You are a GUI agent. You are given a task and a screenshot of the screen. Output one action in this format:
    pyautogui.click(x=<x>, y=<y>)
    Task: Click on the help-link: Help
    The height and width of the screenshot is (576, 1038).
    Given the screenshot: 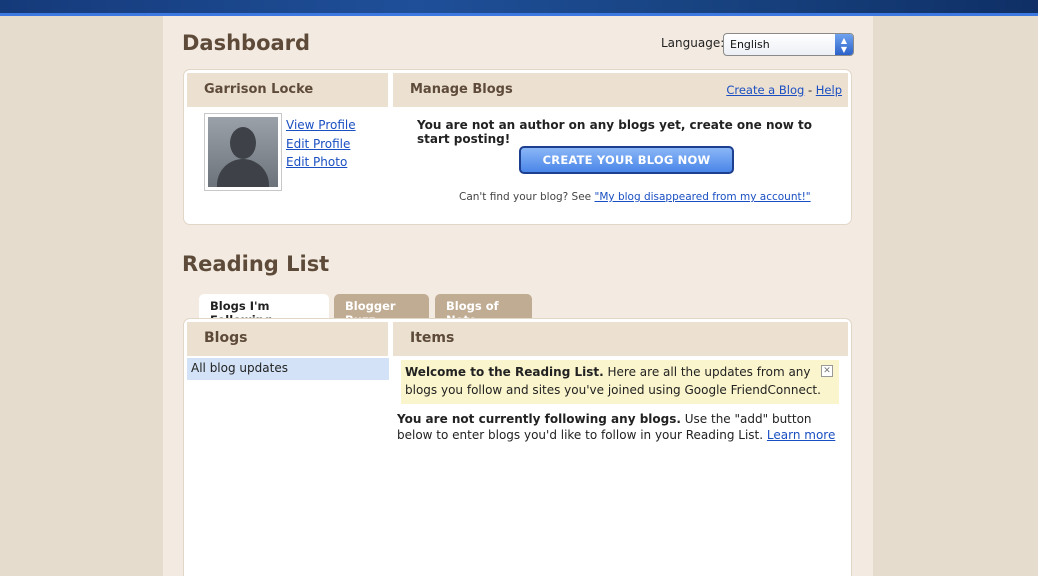 What is the action you would take?
    pyautogui.click(x=829, y=90)
    